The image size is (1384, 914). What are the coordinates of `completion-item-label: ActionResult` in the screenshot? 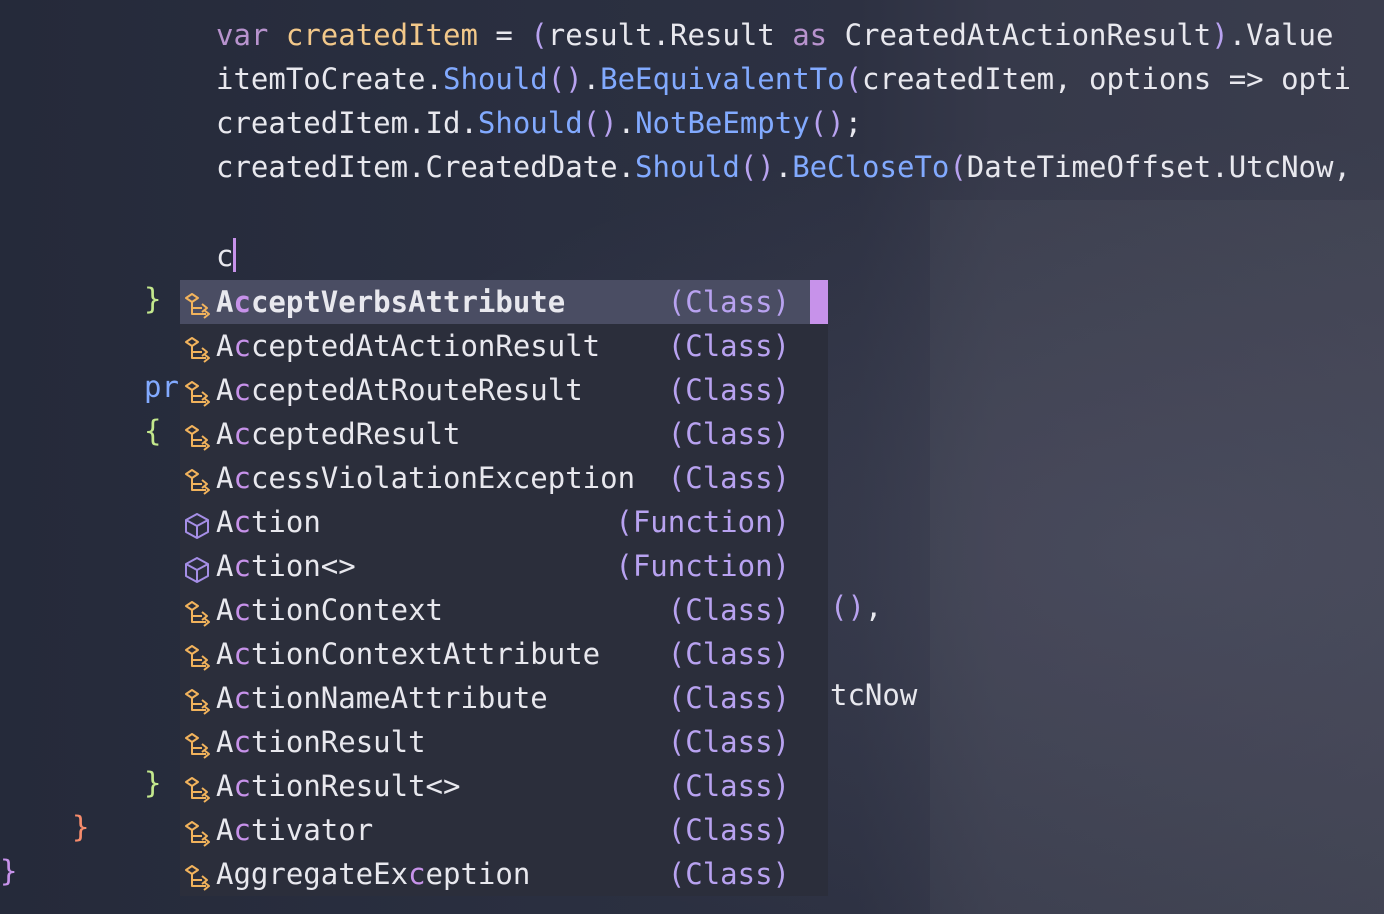 It's located at (321, 742).